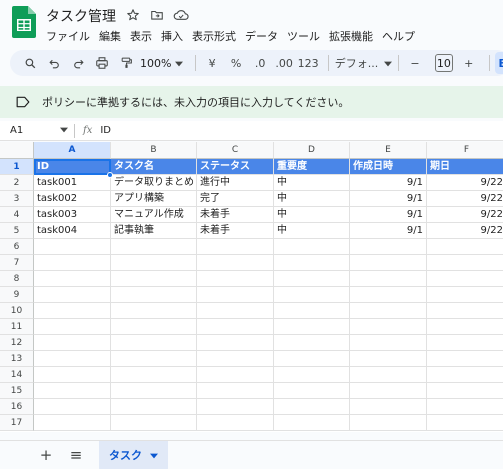 This screenshot has width=503, height=469. What do you see at coordinates (351, 36) in the screenshot?
I see `menu-extensions: 拡張機能` at bounding box center [351, 36].